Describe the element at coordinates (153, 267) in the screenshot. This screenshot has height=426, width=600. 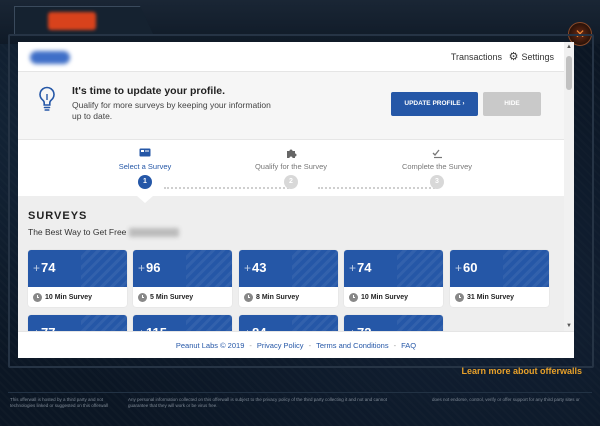
I see `reward-amount: 96` at that location.